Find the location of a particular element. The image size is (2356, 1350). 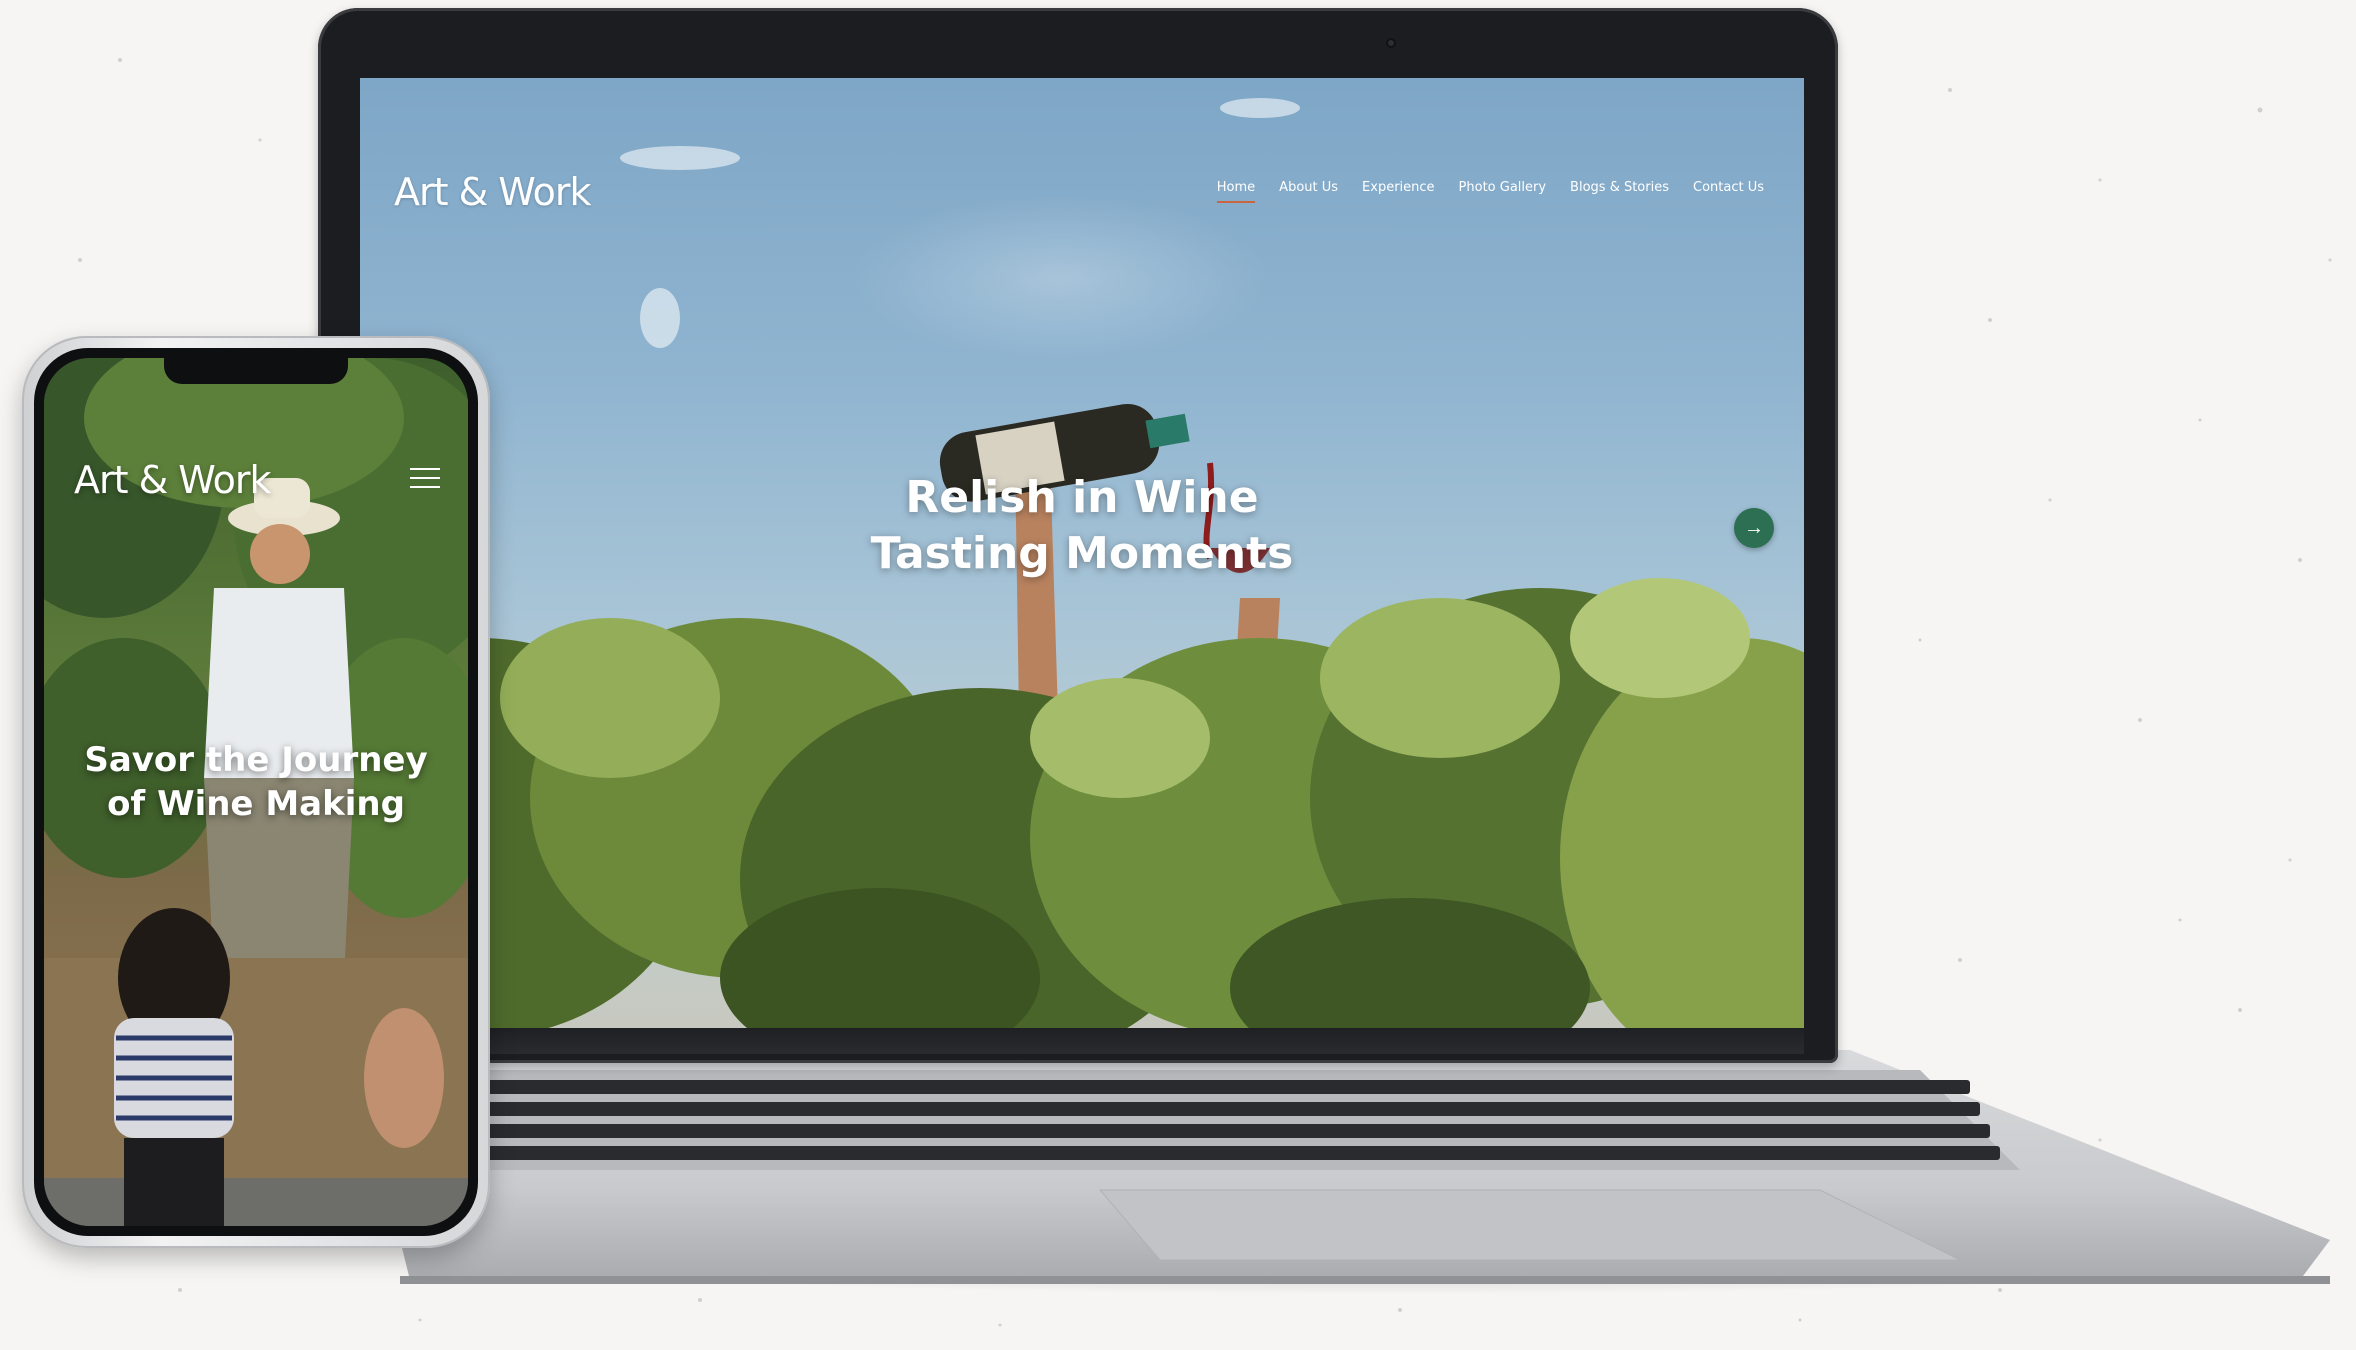

mobile-hero-title: Savor the Journey of Wine Making is located at coordinates (256, 782).